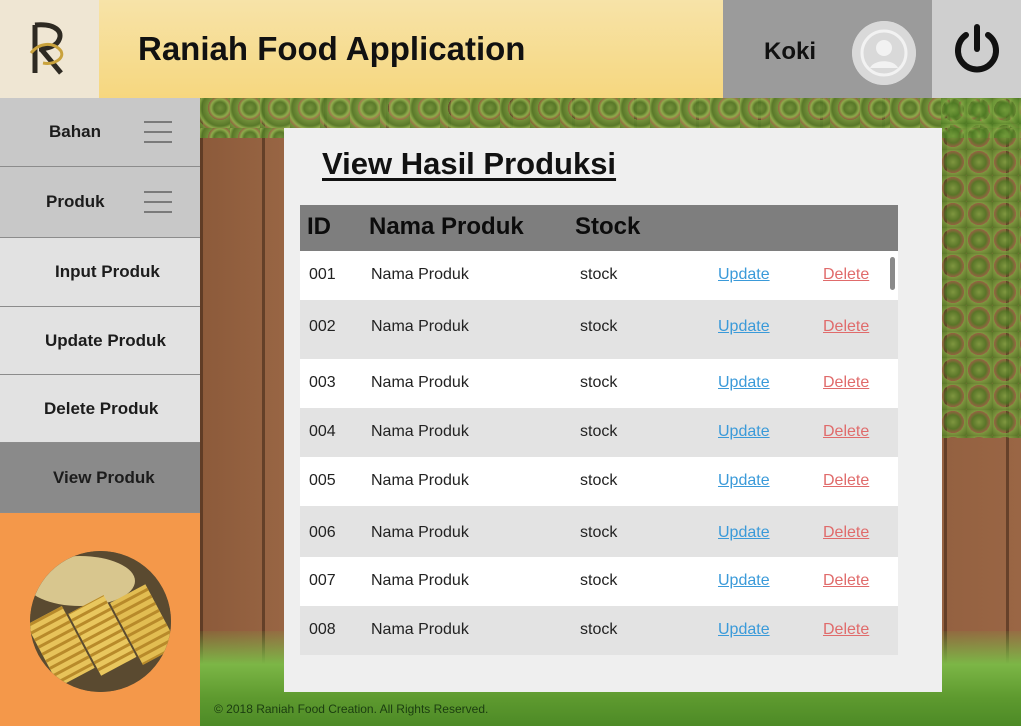  I want to click on page-title: View Hasil Produksi, so click(469, 163).